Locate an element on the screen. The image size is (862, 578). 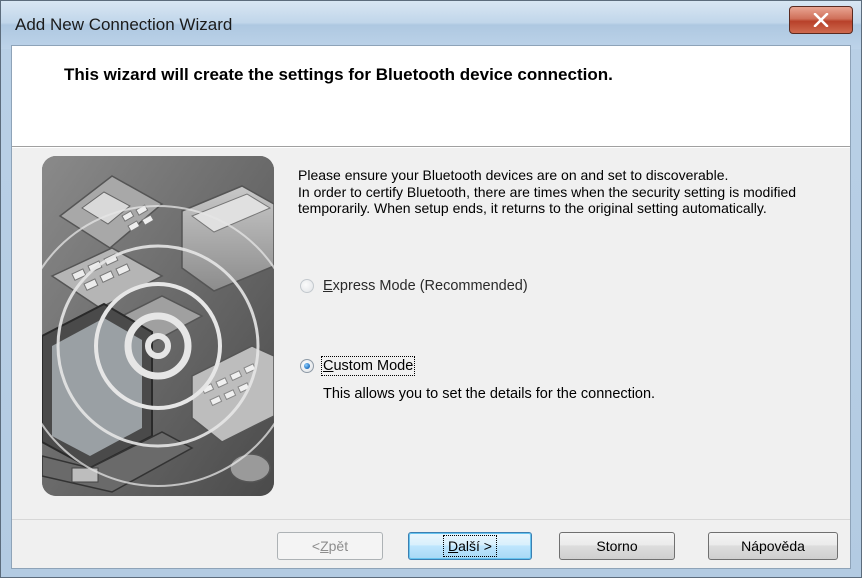
close-x-icon is located at coordinates (821, 20).